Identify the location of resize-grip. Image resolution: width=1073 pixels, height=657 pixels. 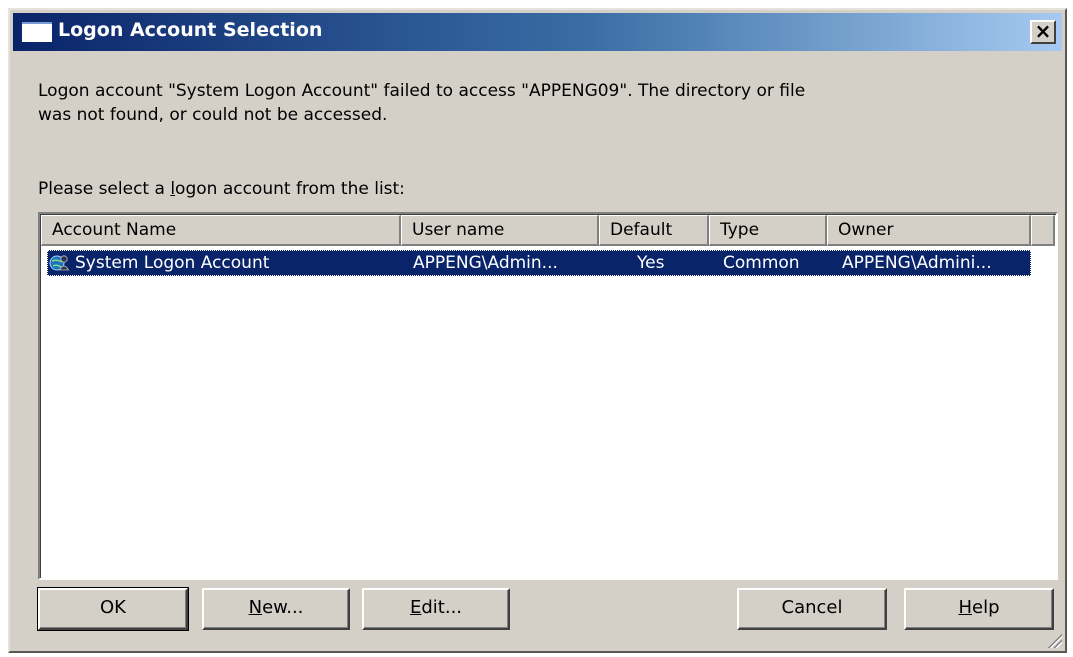
(1054, 640).